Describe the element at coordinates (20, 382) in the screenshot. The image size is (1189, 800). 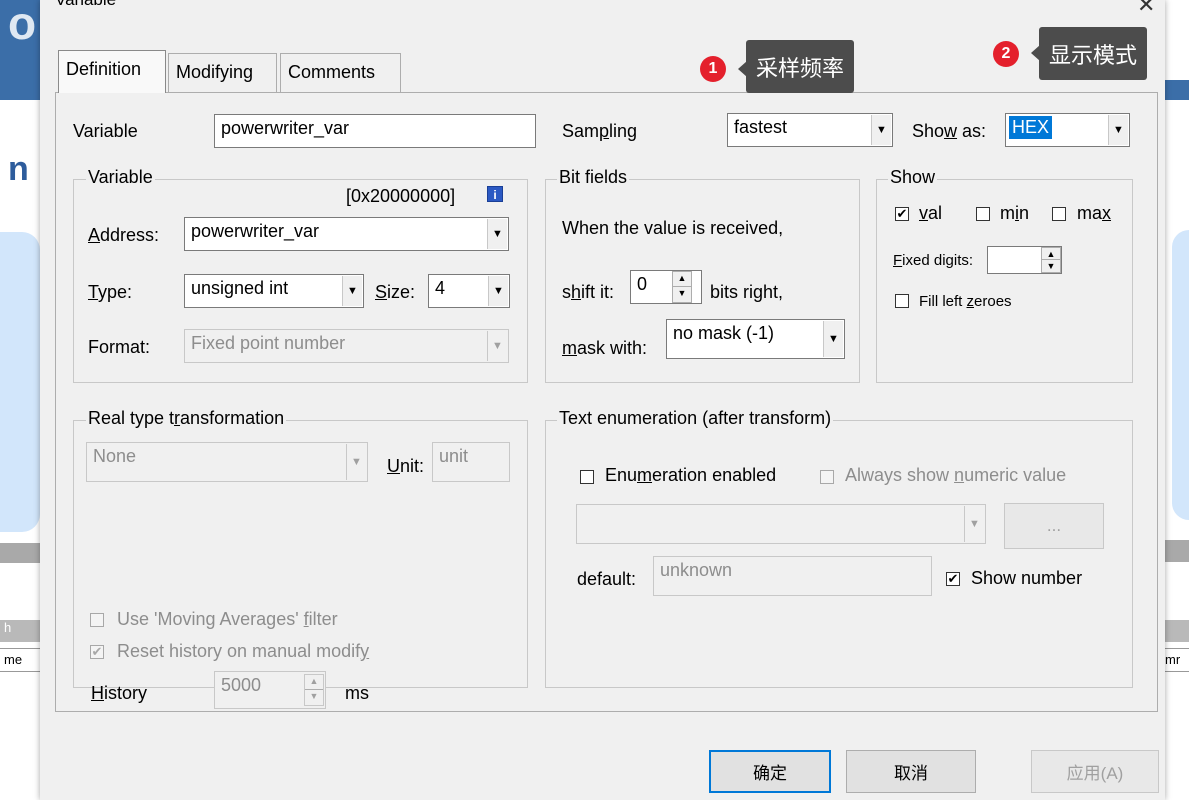
I see `background-app-panel-left` at that location.